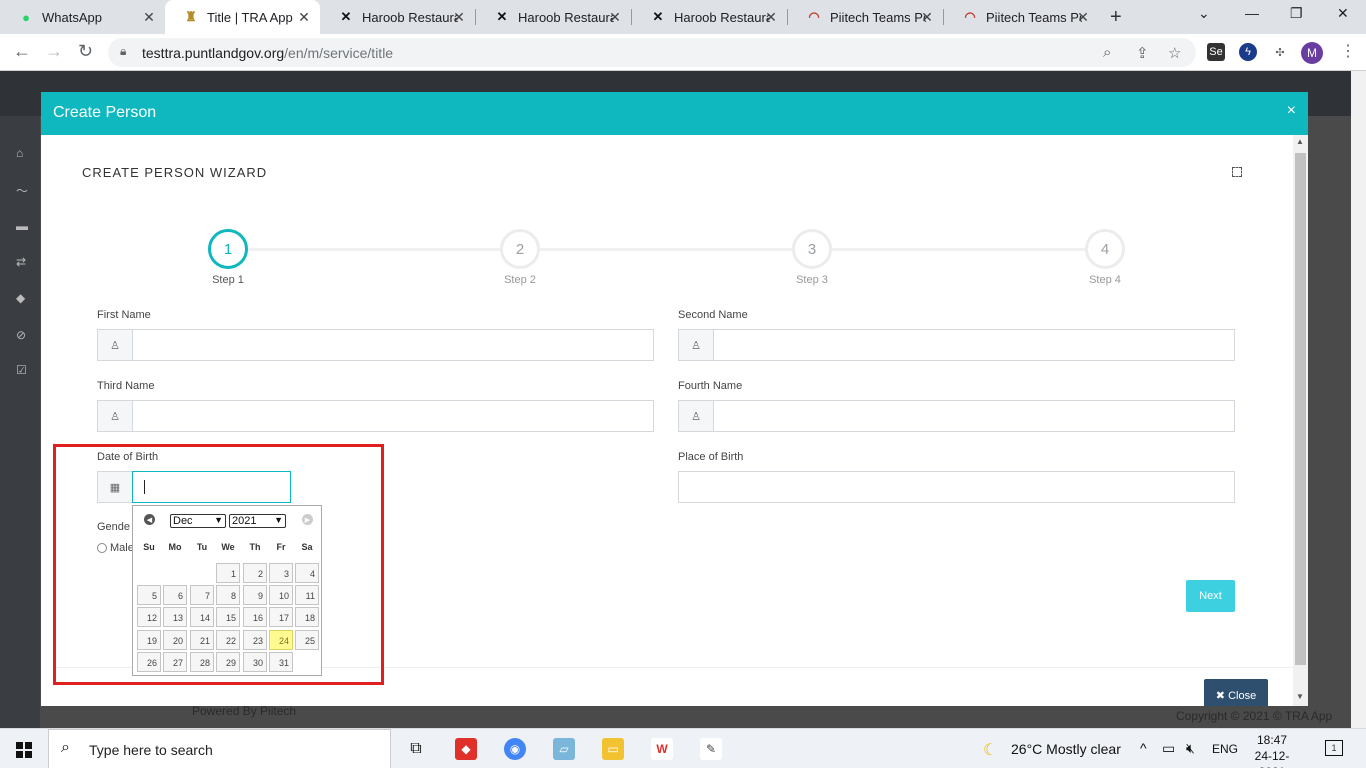 The image size is (1366, 768). I want to click on reload-icon: ↻, so click(85, 51).